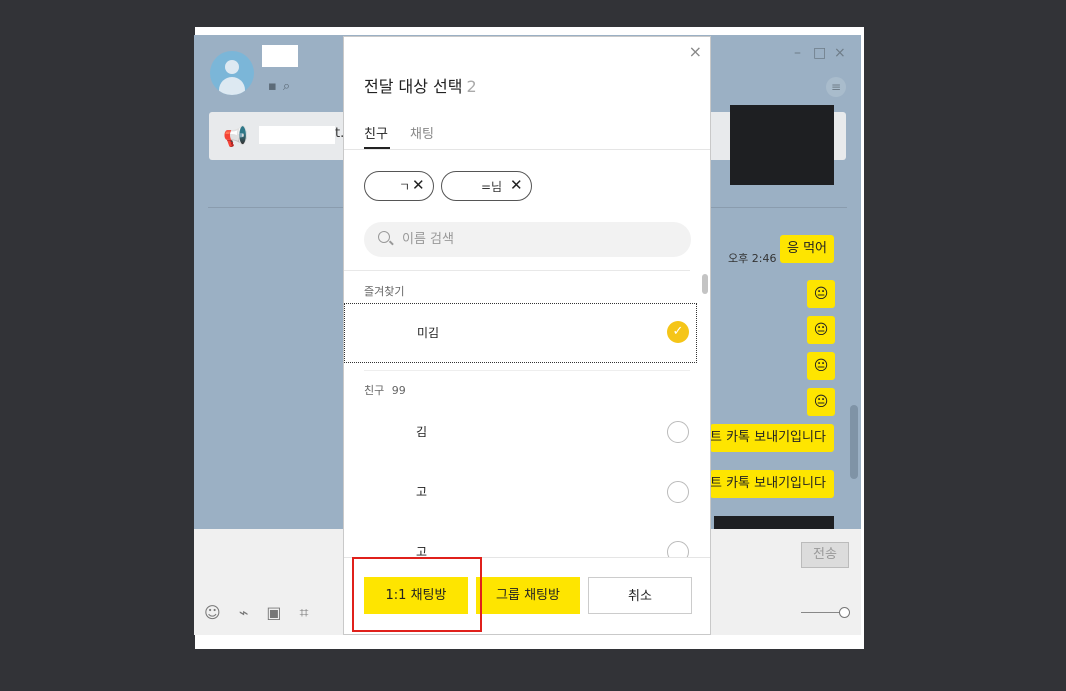 The height and width of the screenshot is (691, 1066). Describe the element at coordinates (519, 432) in the screenshot. I see `list-item: 김` at that location.